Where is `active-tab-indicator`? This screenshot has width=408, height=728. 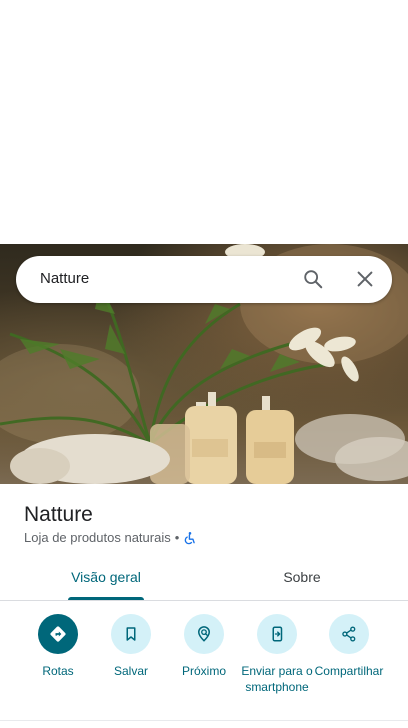
active-tab-indicator is located at coordinates (106, 598).